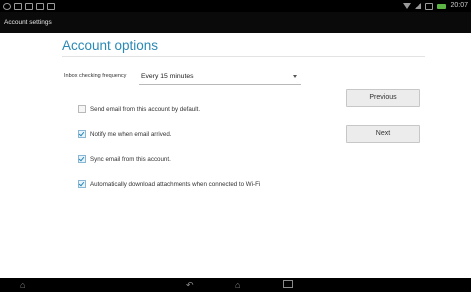 The width and height of the screenshot is (471, 292). Describe the element at coordinates (95, 76) in the screenshot. I see `frequency-label: Inbox checking frequency` at that location.